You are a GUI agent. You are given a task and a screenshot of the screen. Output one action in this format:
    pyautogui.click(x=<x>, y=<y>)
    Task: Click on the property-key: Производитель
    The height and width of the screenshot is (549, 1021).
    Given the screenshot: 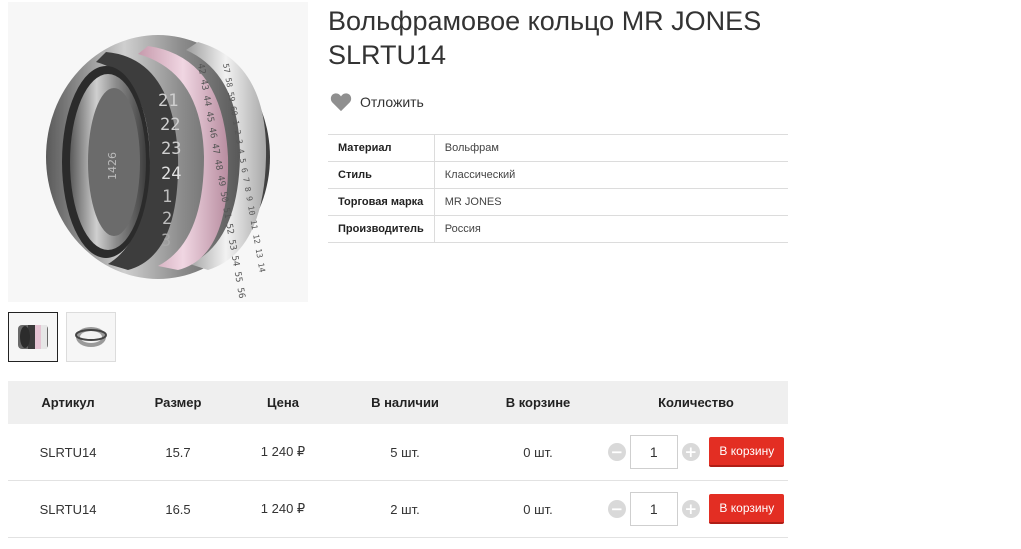 What is the action you would take?
    pyautogui.click(x=381, y=229)
    